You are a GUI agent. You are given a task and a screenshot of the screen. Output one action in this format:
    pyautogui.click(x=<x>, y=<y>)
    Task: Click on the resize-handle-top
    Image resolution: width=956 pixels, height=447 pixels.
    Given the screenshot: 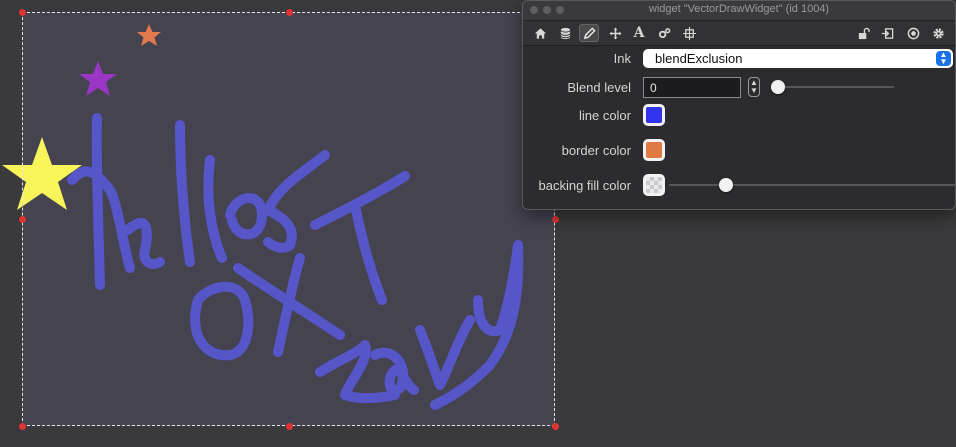 What is the action you would take?
    pyautogui.click(x=289, y=12)
    